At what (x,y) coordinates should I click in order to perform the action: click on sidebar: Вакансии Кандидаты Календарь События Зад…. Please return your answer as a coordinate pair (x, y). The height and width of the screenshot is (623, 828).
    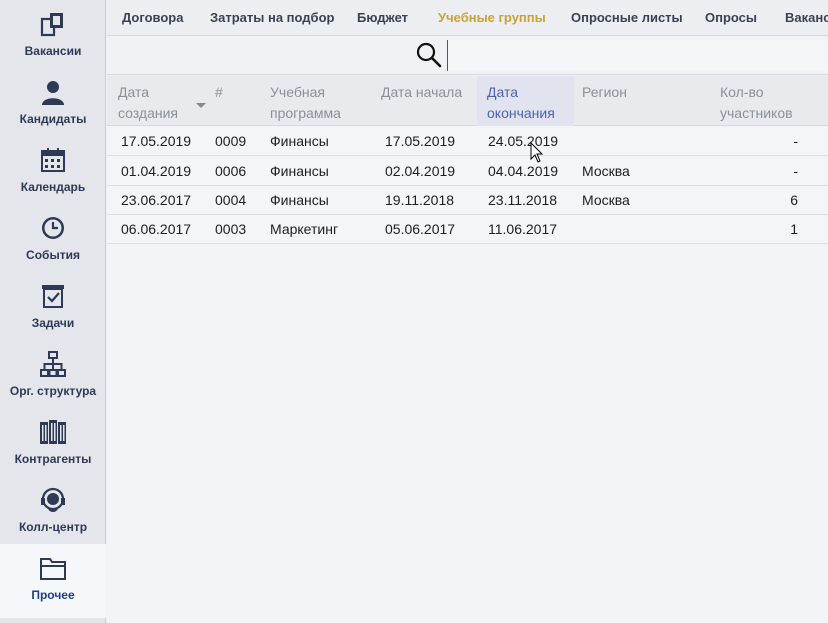
    Looking at the image, I should click on (53, 311).